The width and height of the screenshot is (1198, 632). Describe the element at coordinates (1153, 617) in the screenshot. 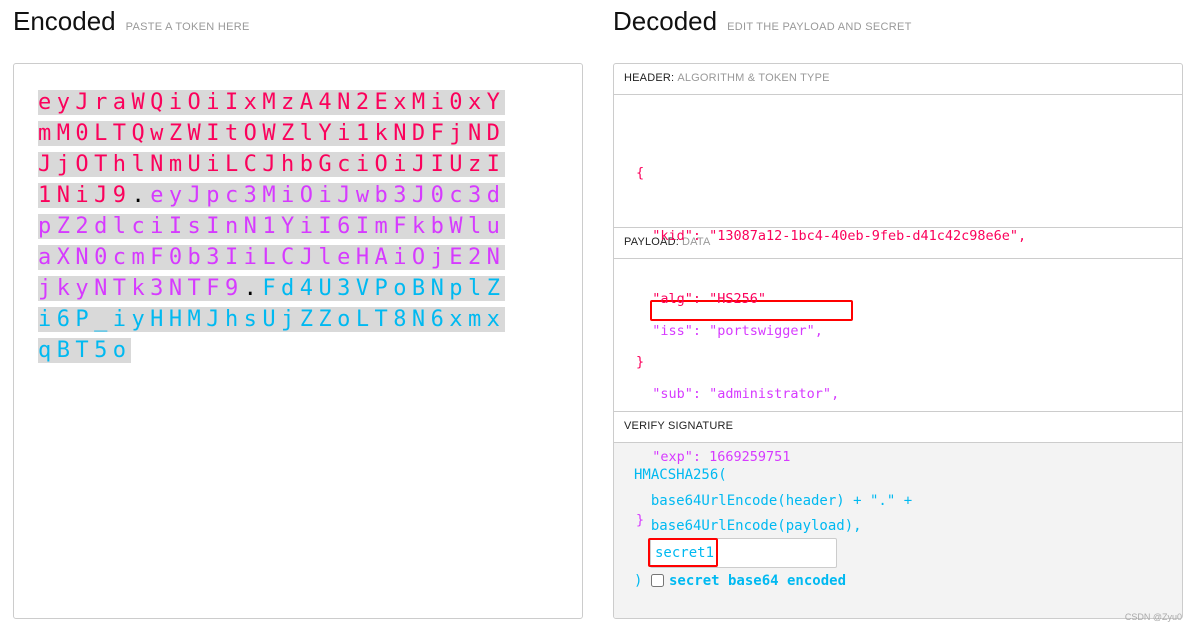

I see `watermark: CSDN @Zyu0` at that location.